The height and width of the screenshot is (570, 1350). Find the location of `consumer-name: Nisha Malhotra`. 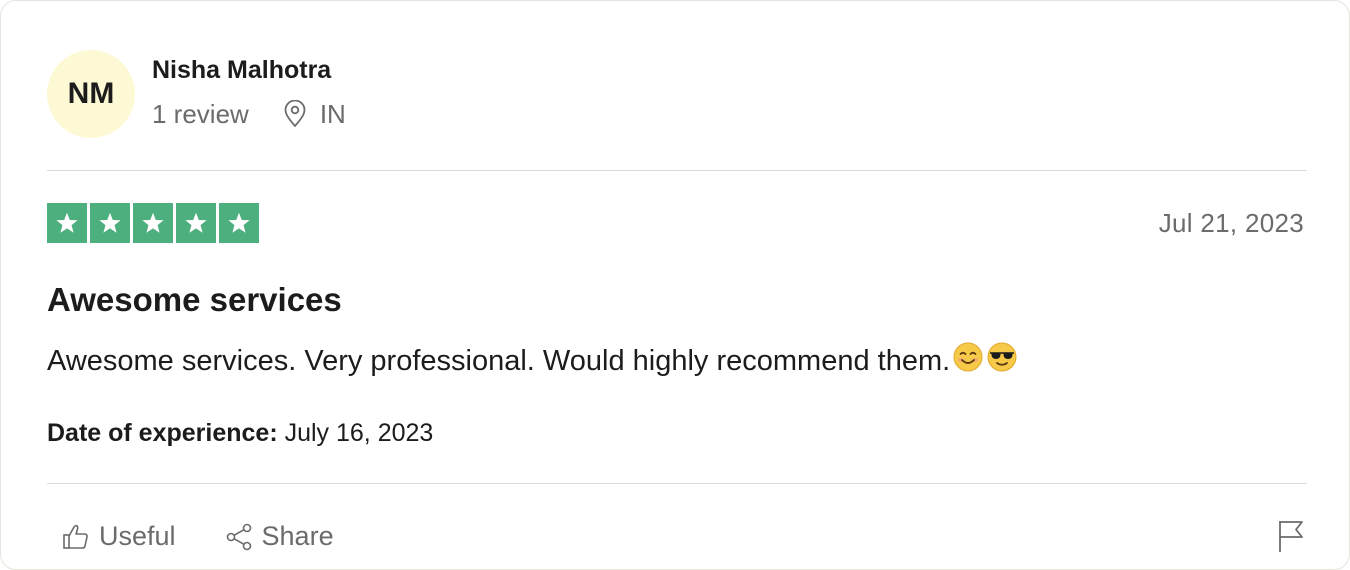

consumer-name: Nisha Malhotra is located at coordinates (249, 70).